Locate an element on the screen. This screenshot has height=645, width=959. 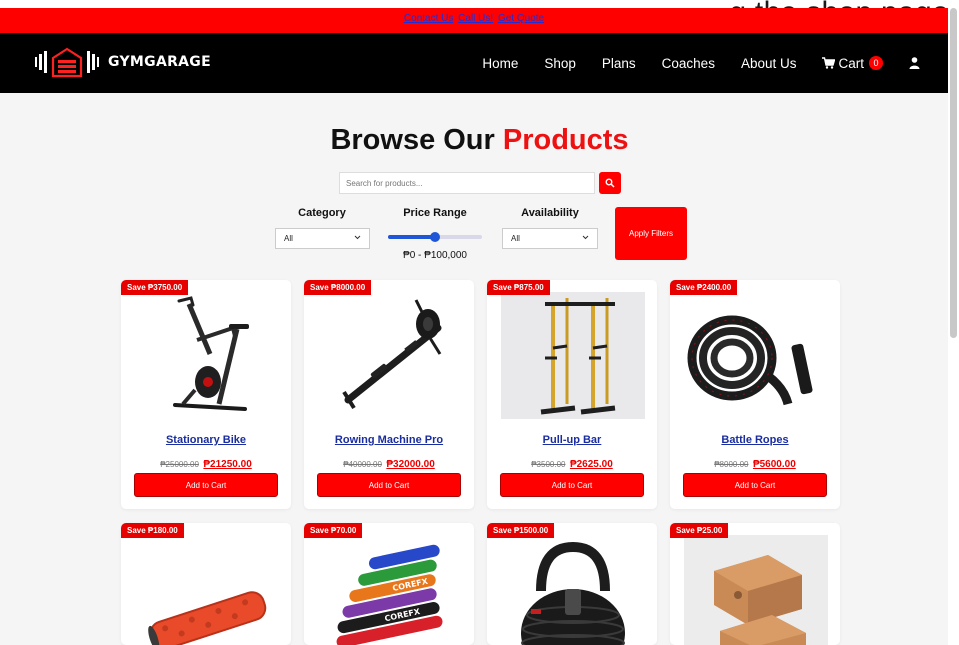
resistance-bands-image: COREFX COREFX is located at coordinates (390, 590).